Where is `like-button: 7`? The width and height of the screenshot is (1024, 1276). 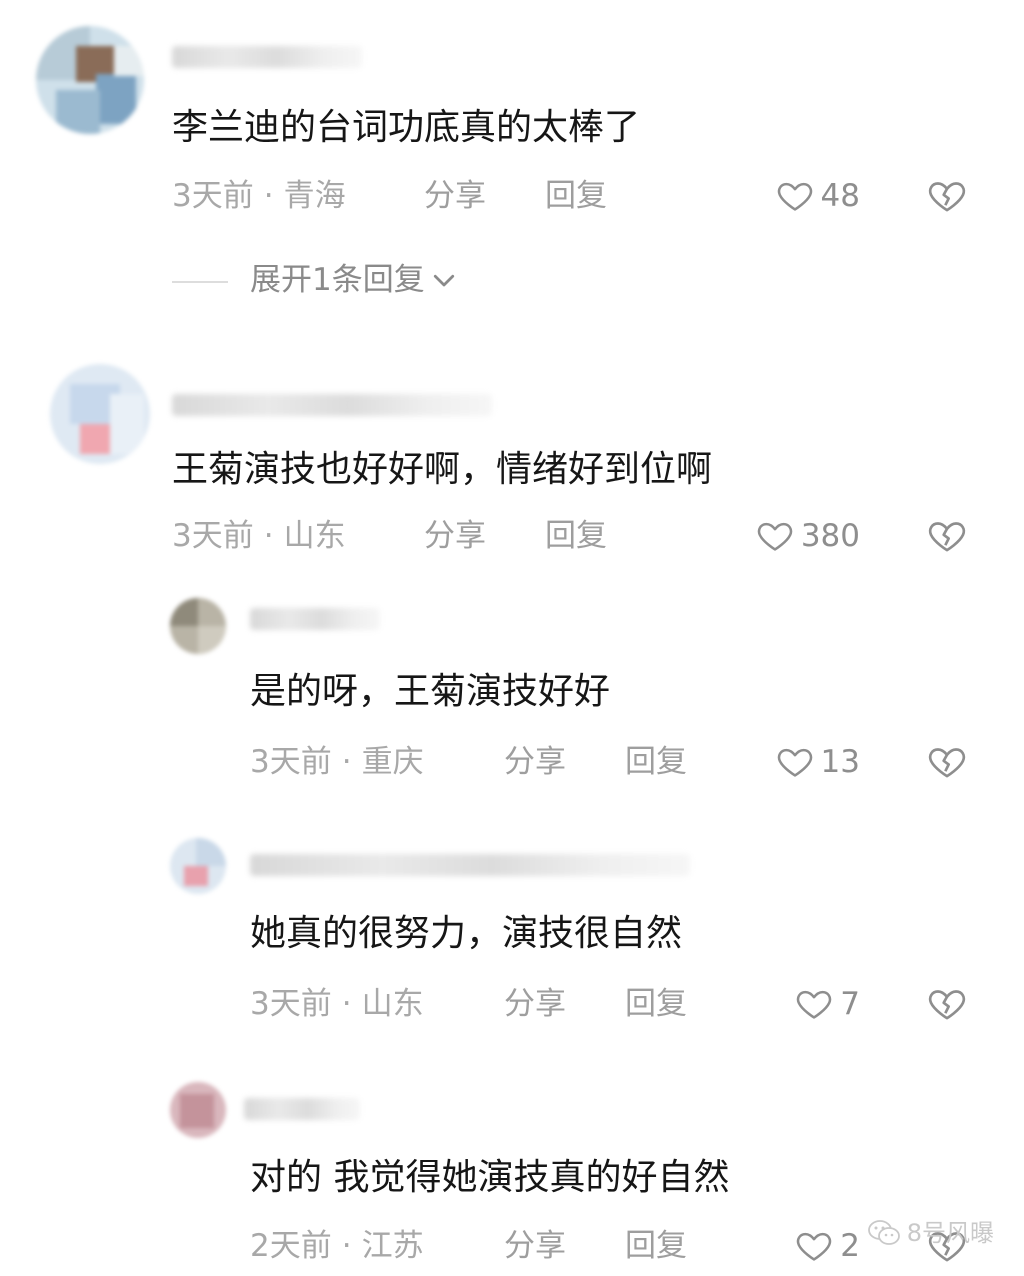
like-button: 7 is located at coordinates (780, 1004).